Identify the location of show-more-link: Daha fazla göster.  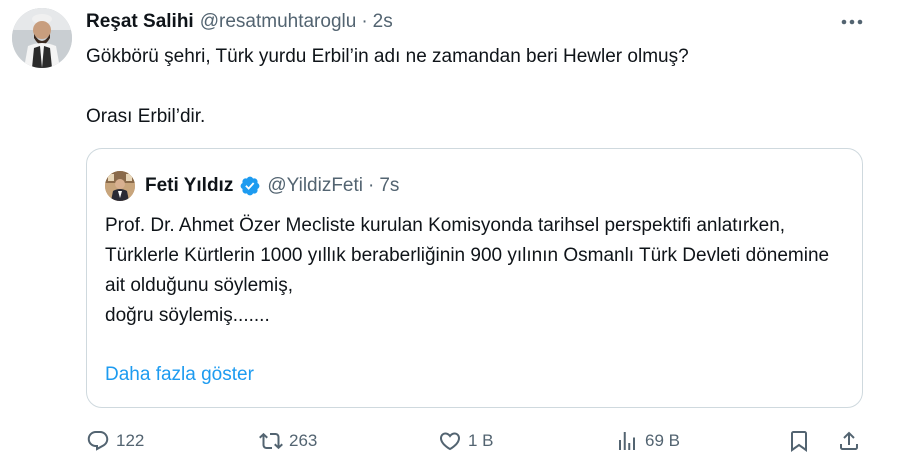
(179, 375).